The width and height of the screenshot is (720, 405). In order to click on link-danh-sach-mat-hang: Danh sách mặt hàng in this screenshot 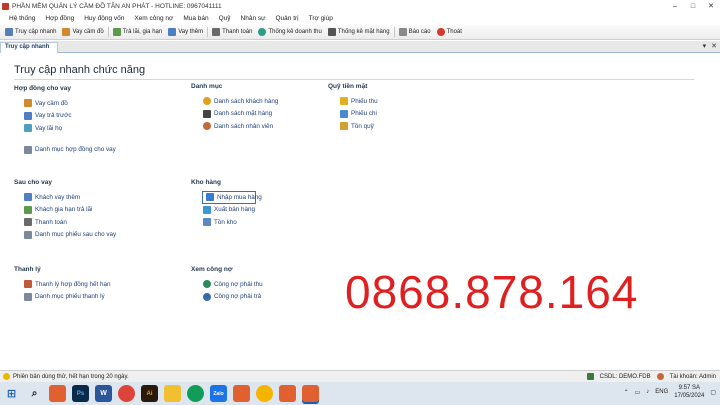, I will do `click(240, 114)`.